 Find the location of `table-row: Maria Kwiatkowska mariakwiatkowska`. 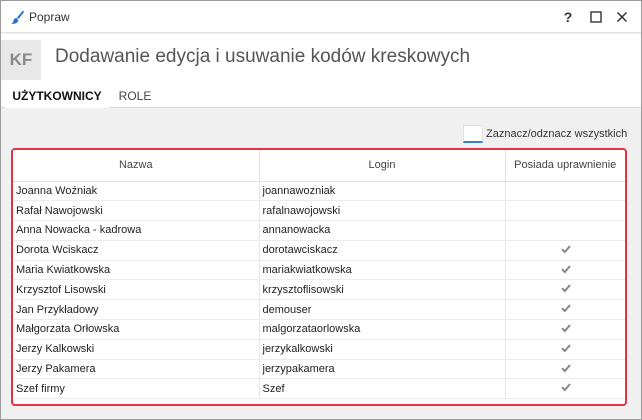

table-row: Maria Kwiatkowska mariakwiatkowska is located at coordinates (319, 270).